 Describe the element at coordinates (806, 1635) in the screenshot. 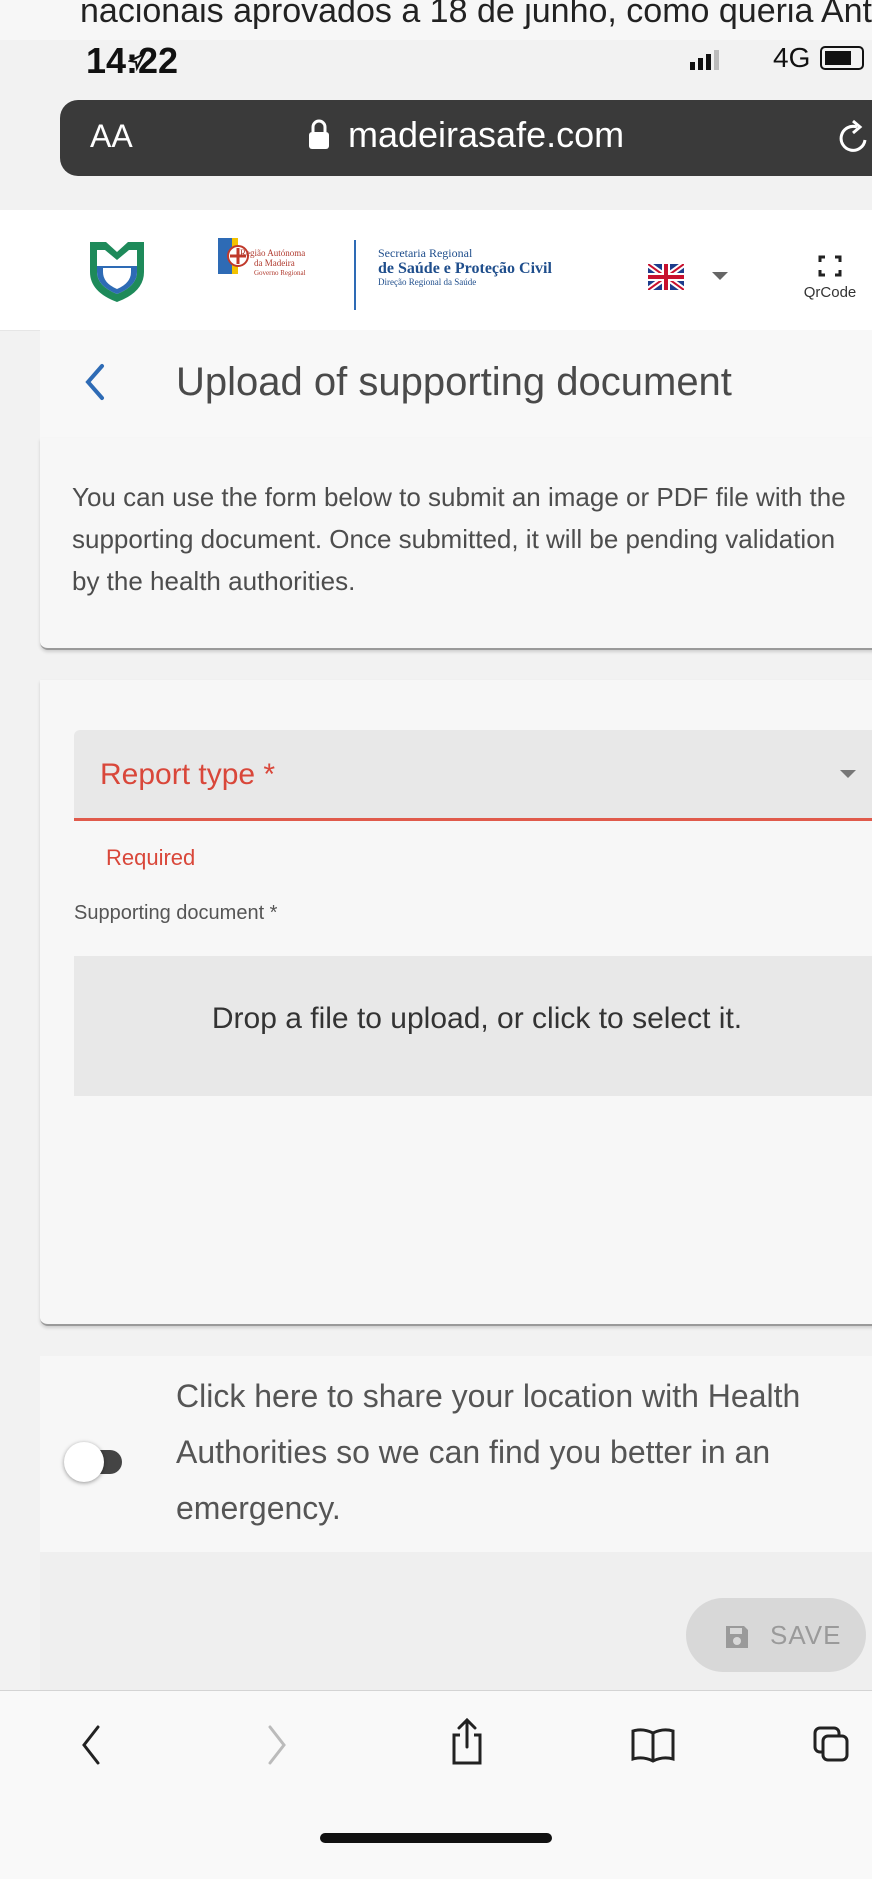

I see `save-label: SAVE` at that location.